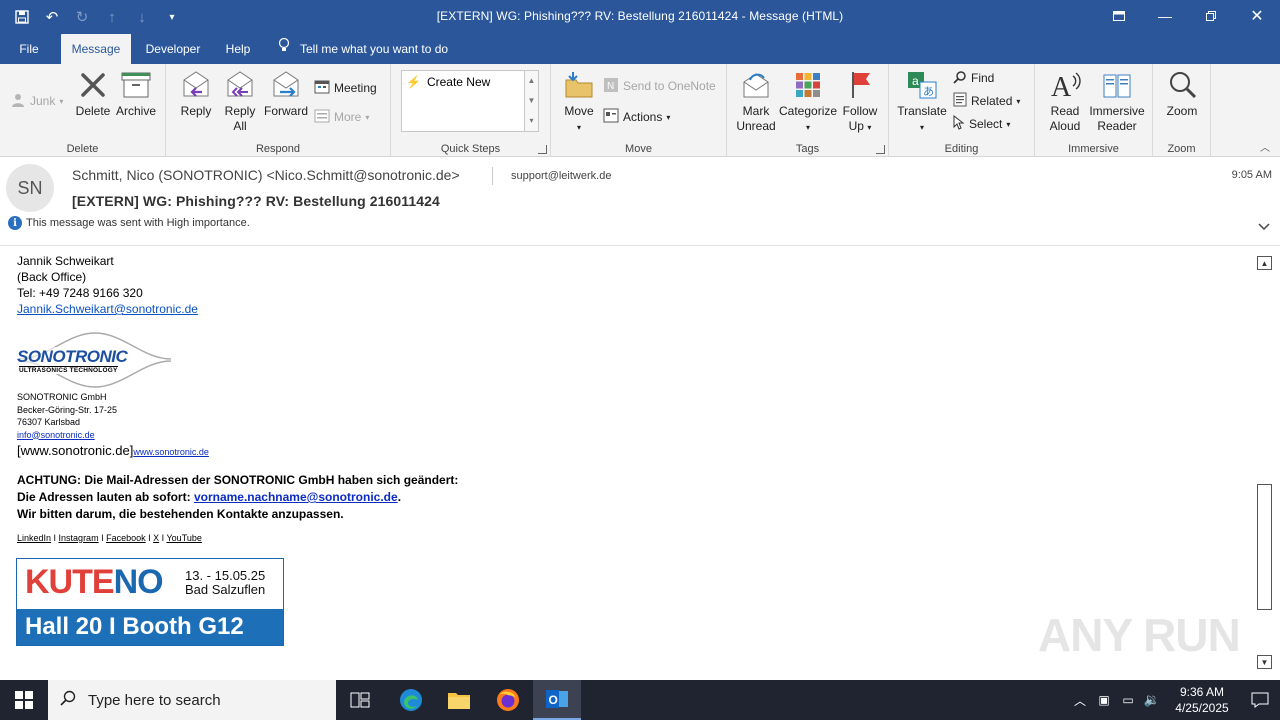  I want to click on banner-top: KUTENO 13. - 15.05.25 Bad Salzuflen, so click(150, 585).